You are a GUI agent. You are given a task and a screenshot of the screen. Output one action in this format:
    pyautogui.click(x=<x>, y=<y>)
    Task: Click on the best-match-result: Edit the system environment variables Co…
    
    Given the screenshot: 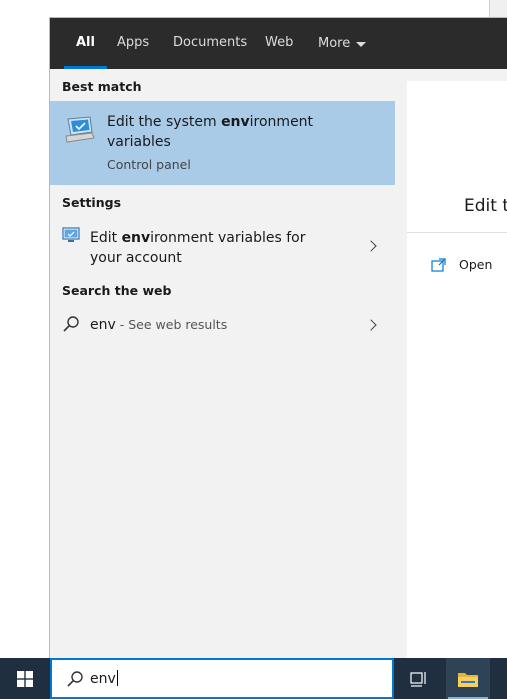 What is the action you would take?
    pyautogui.click(x=222, y=143)
    